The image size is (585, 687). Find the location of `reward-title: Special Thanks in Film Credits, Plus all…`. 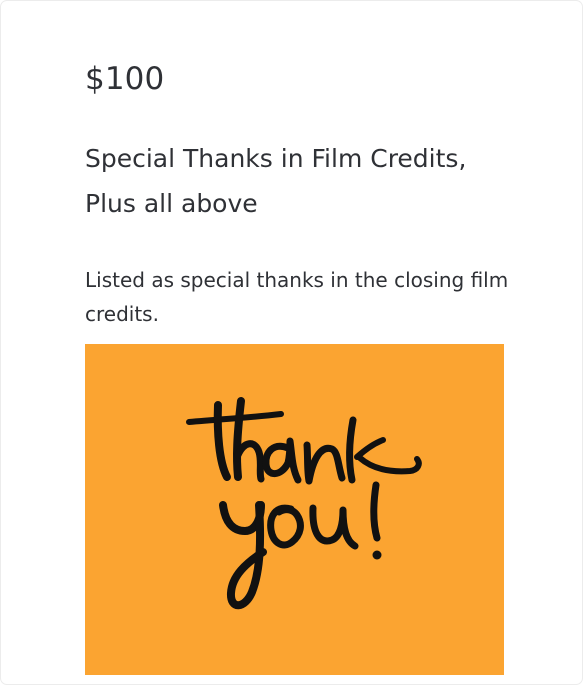

reward-title: Special Thanks in Film Credits, Plus all… is located at coordinates (276, 181).